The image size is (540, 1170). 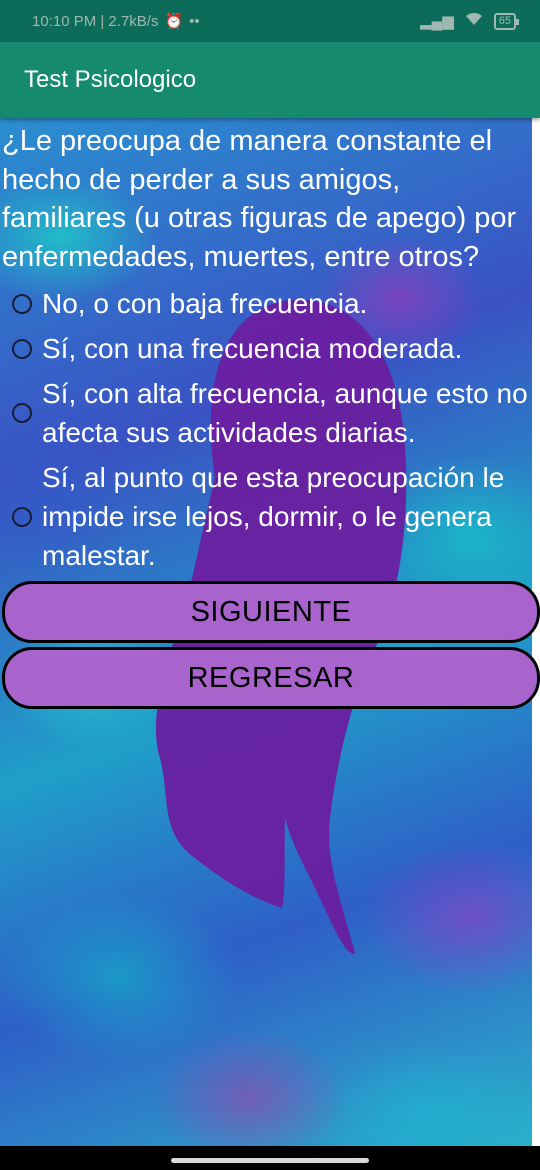 I want to click on status-bar: 10:10 PM | 2.7kB/s ⏰ •• ▂▄▆ 65, so click(x=270, y=21).